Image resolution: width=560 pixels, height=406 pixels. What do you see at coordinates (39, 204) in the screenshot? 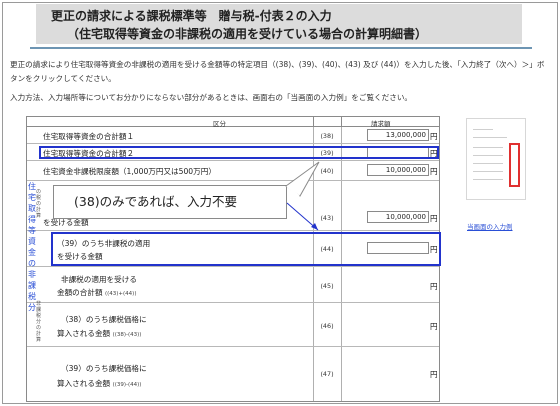
I see `side-sublabel: の税の計算` at bounding box center [39, 204].